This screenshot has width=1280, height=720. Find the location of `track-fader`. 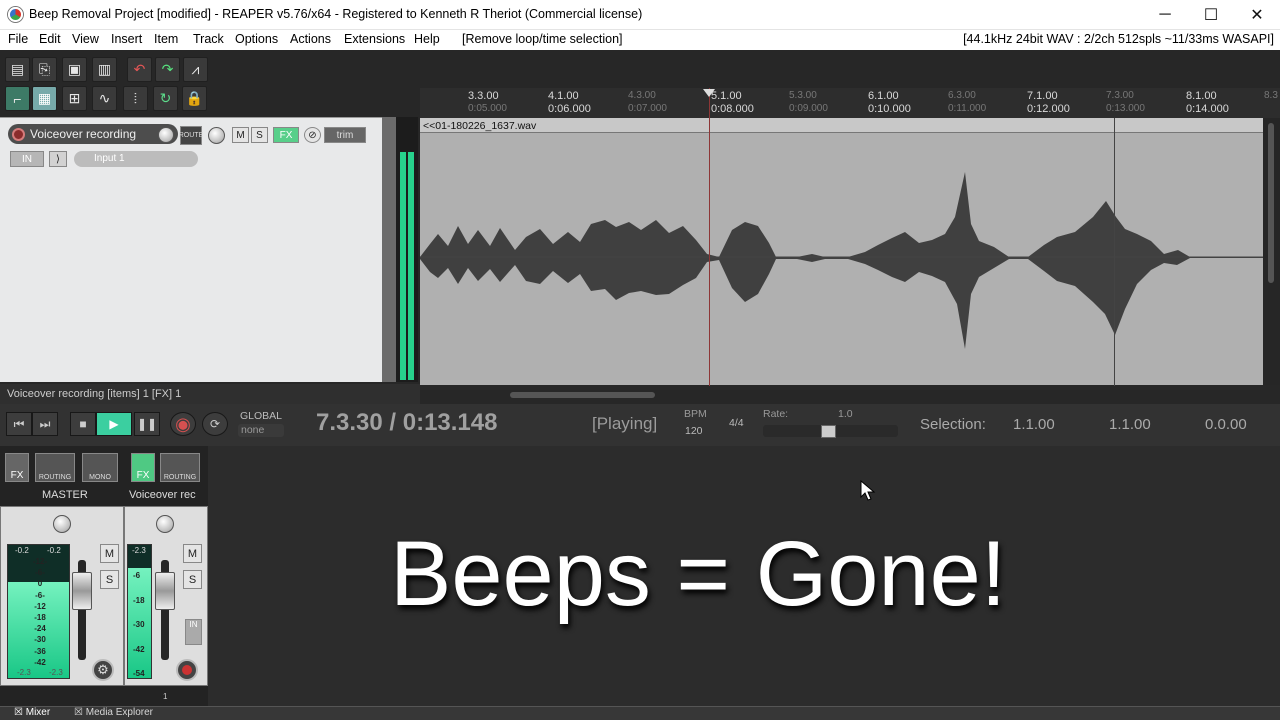

track-fader is located at coordinates (165, 591).